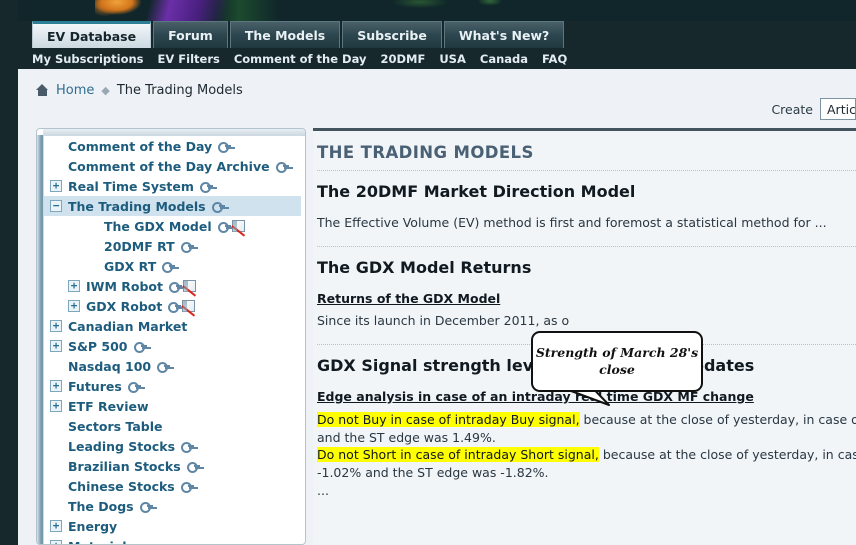  I want to click on sidebar-item-sectors-table: Sectors Table, so click(172, 426).